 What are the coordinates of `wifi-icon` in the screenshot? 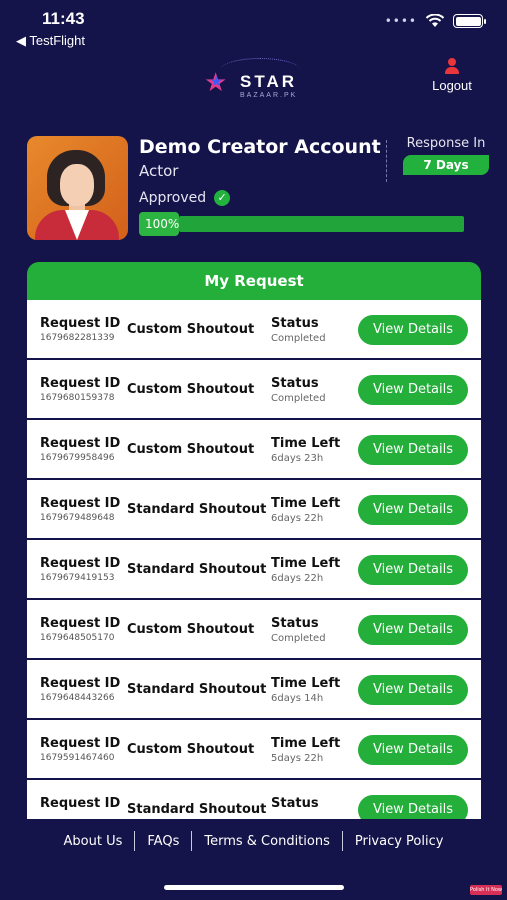 It's located at (435, 20).